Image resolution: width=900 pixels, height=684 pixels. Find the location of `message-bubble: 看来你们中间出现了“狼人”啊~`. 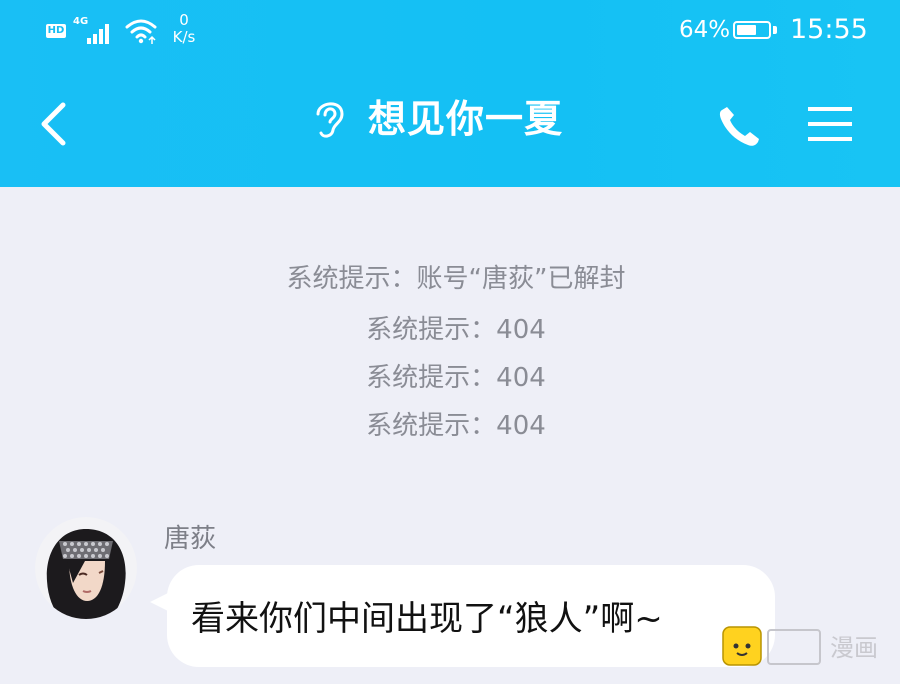

message-bubble: 看来你们中间出现了“狼人”啊~ is located at coordinates (471, 616).